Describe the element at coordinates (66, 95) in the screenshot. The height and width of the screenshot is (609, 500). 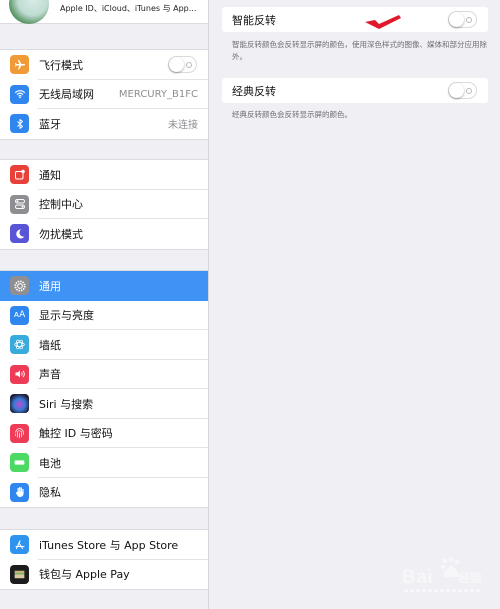
I see `sidebar-item-label: 无线局域网` at that location.